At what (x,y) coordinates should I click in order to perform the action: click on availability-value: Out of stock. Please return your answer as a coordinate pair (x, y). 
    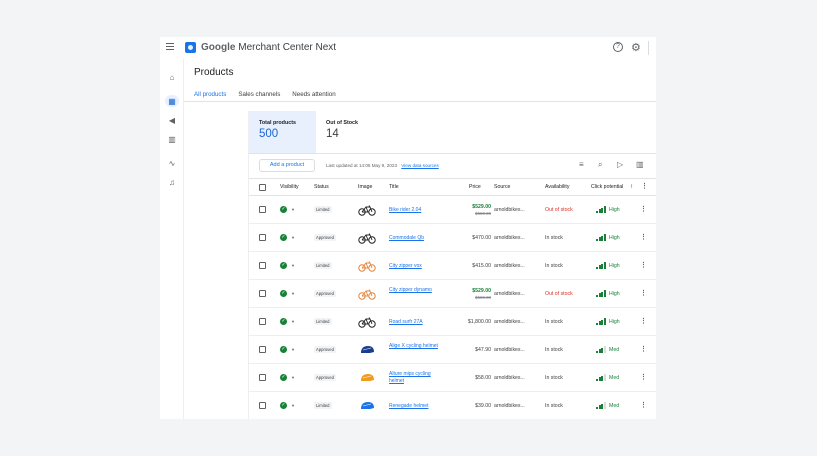
    Looking at the image, I should click on (559, 294).